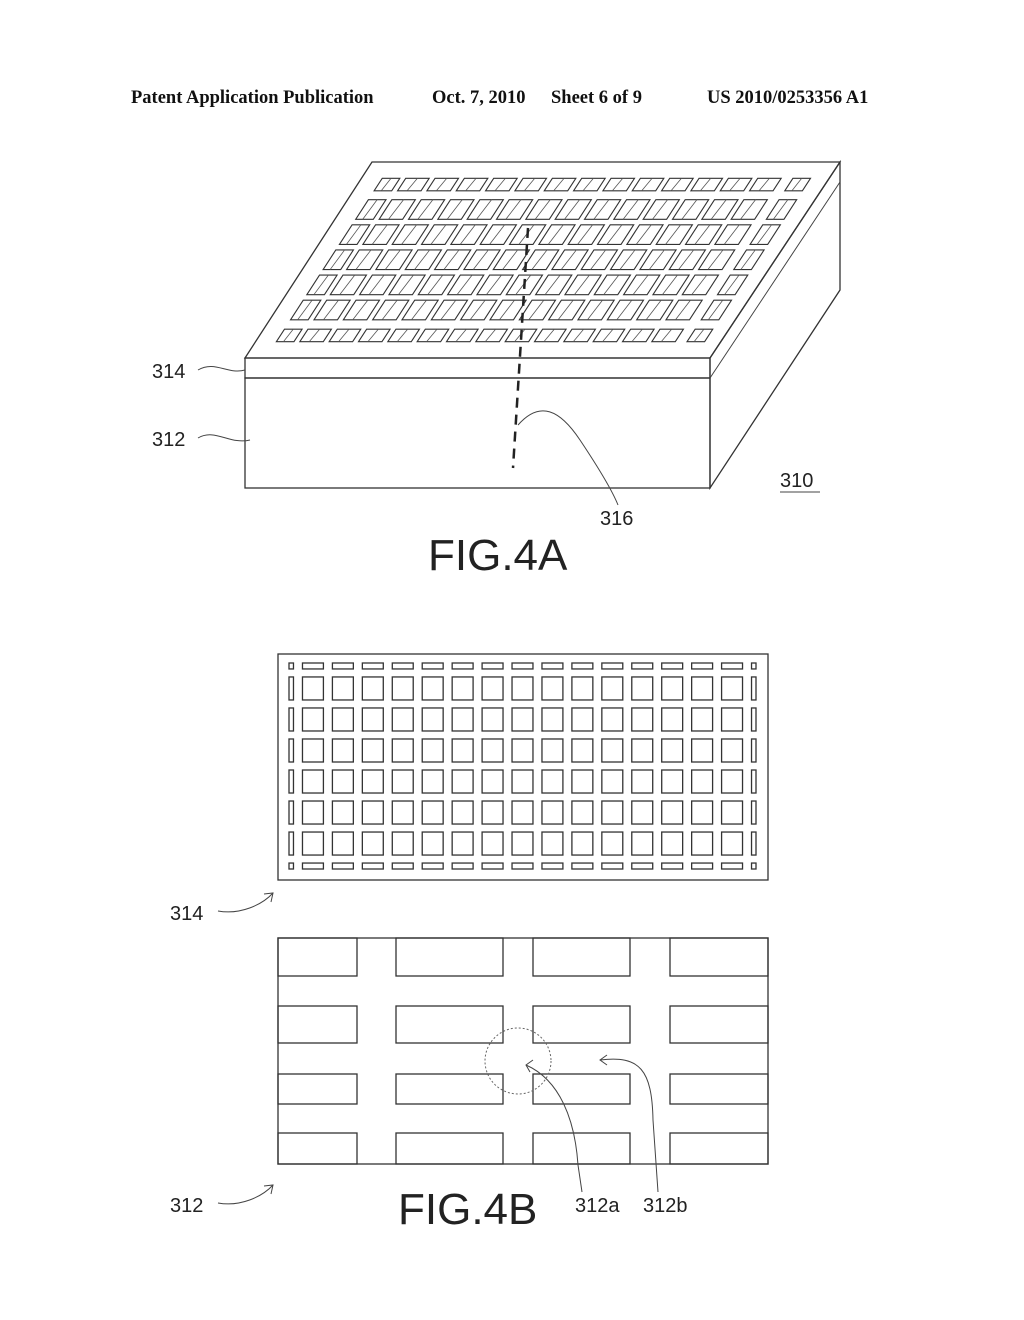 This screenshot has height=1320, width=1024. I want to click on label-310: 310, so click(796, 481).